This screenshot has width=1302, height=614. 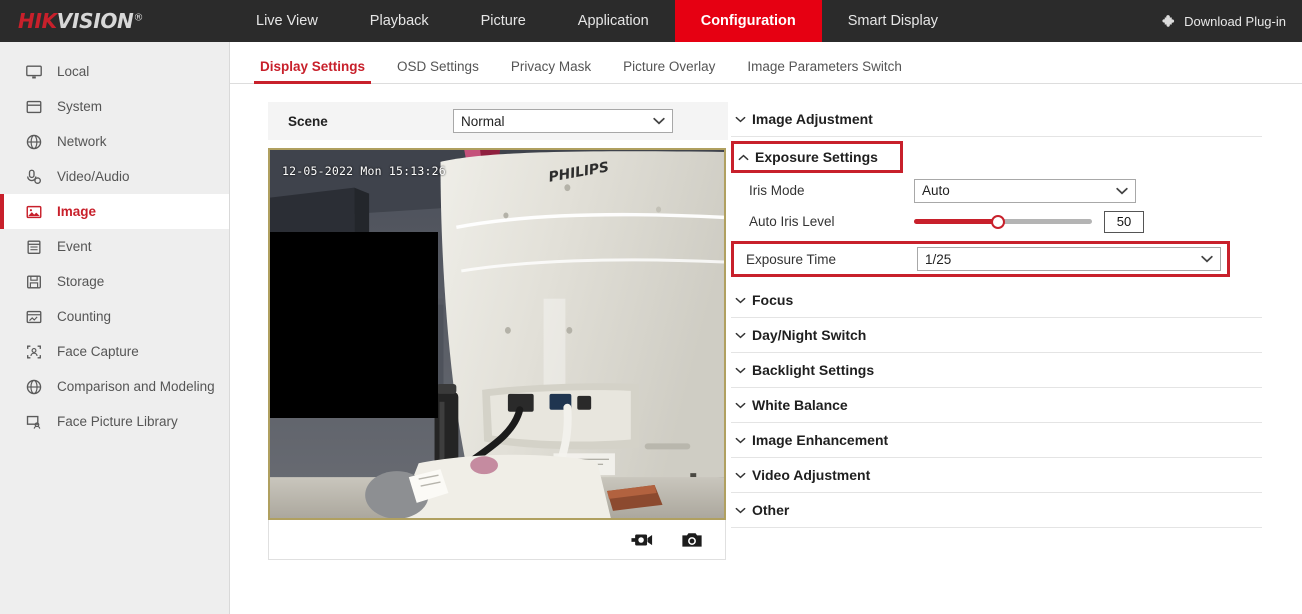 I want to click on sidebar-item-face-picture-library: Face Picture Library, so click(x=114, y=421).